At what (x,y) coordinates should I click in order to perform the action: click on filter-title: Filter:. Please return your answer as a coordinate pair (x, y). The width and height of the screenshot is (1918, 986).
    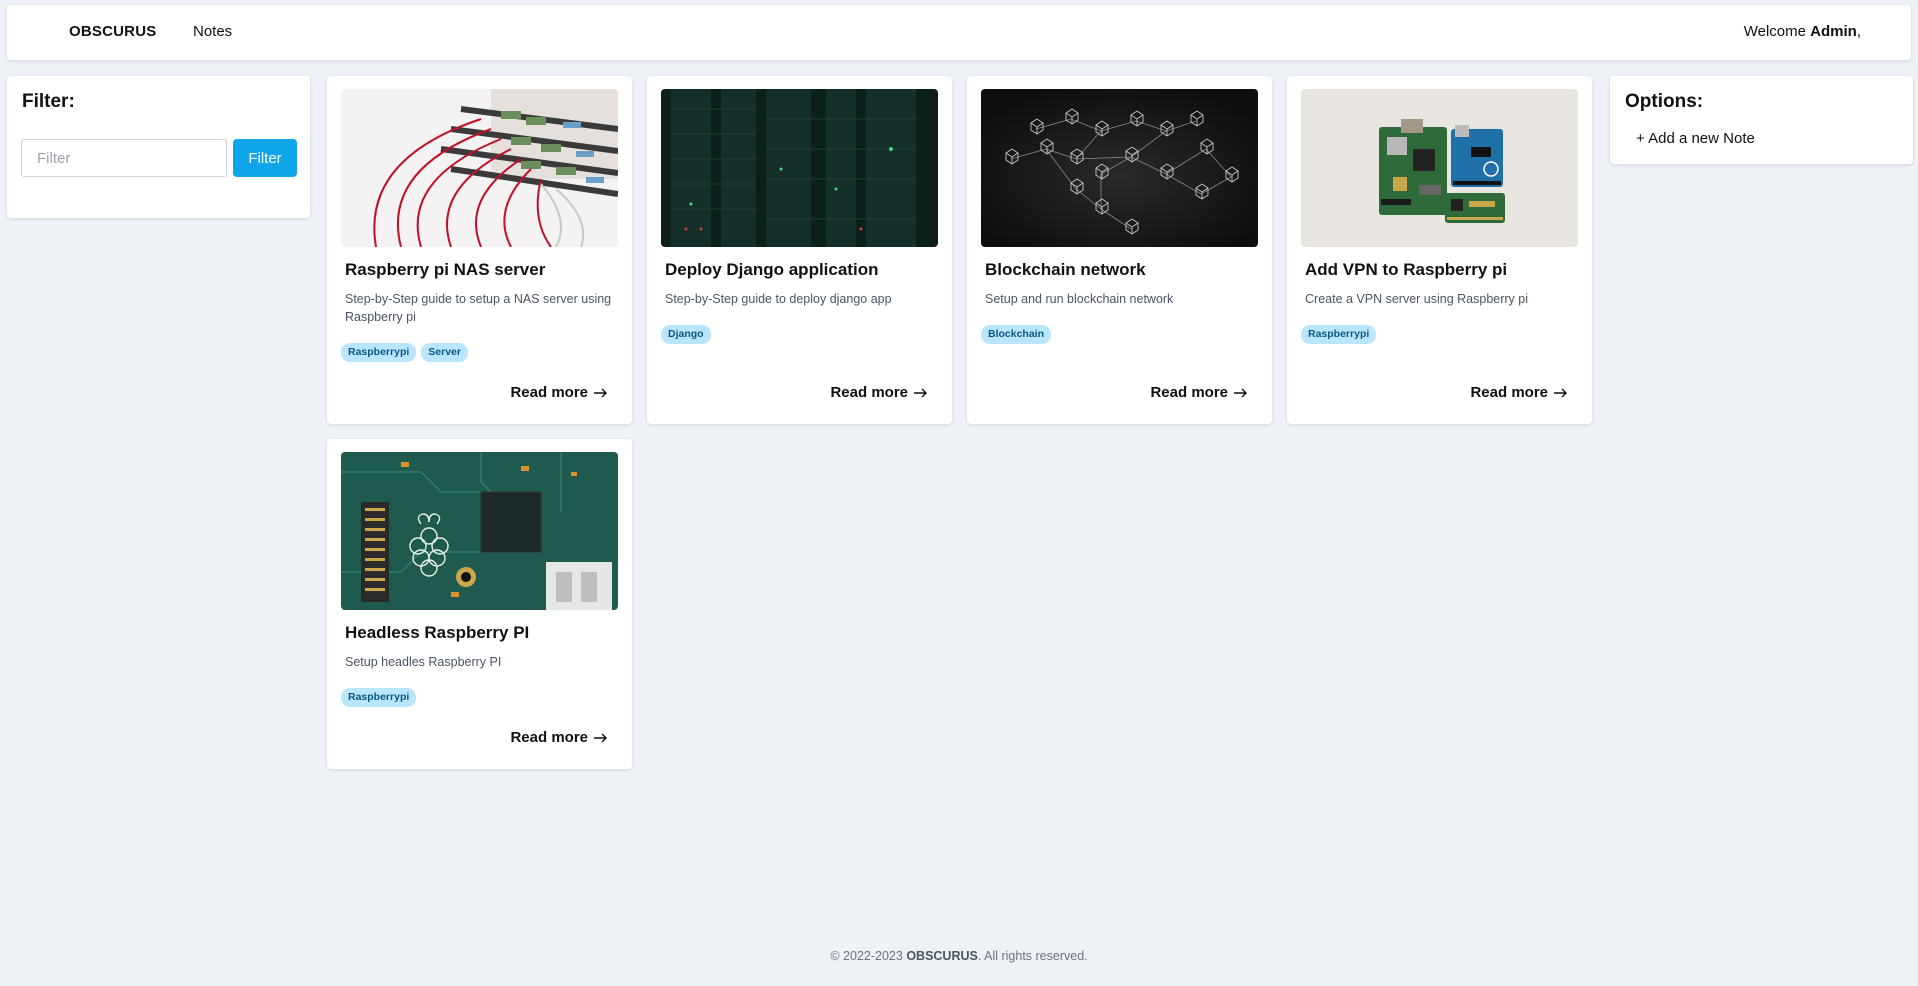
    Looking at the image, I should click on (48, 101).